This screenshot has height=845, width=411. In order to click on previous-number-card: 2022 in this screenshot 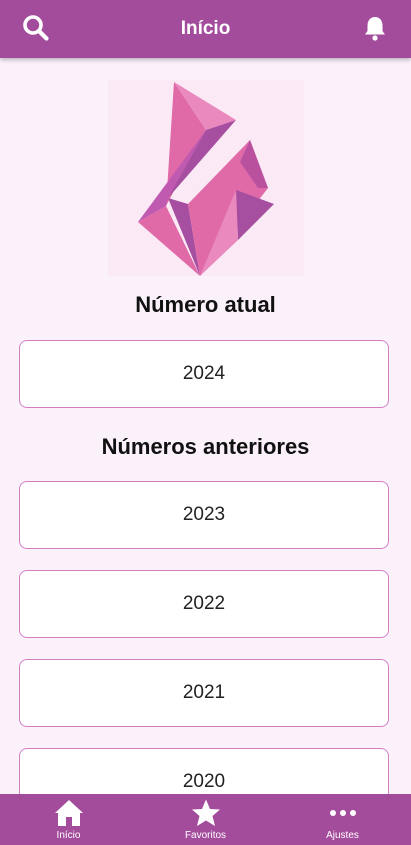, I will do `click(204, 604)`.